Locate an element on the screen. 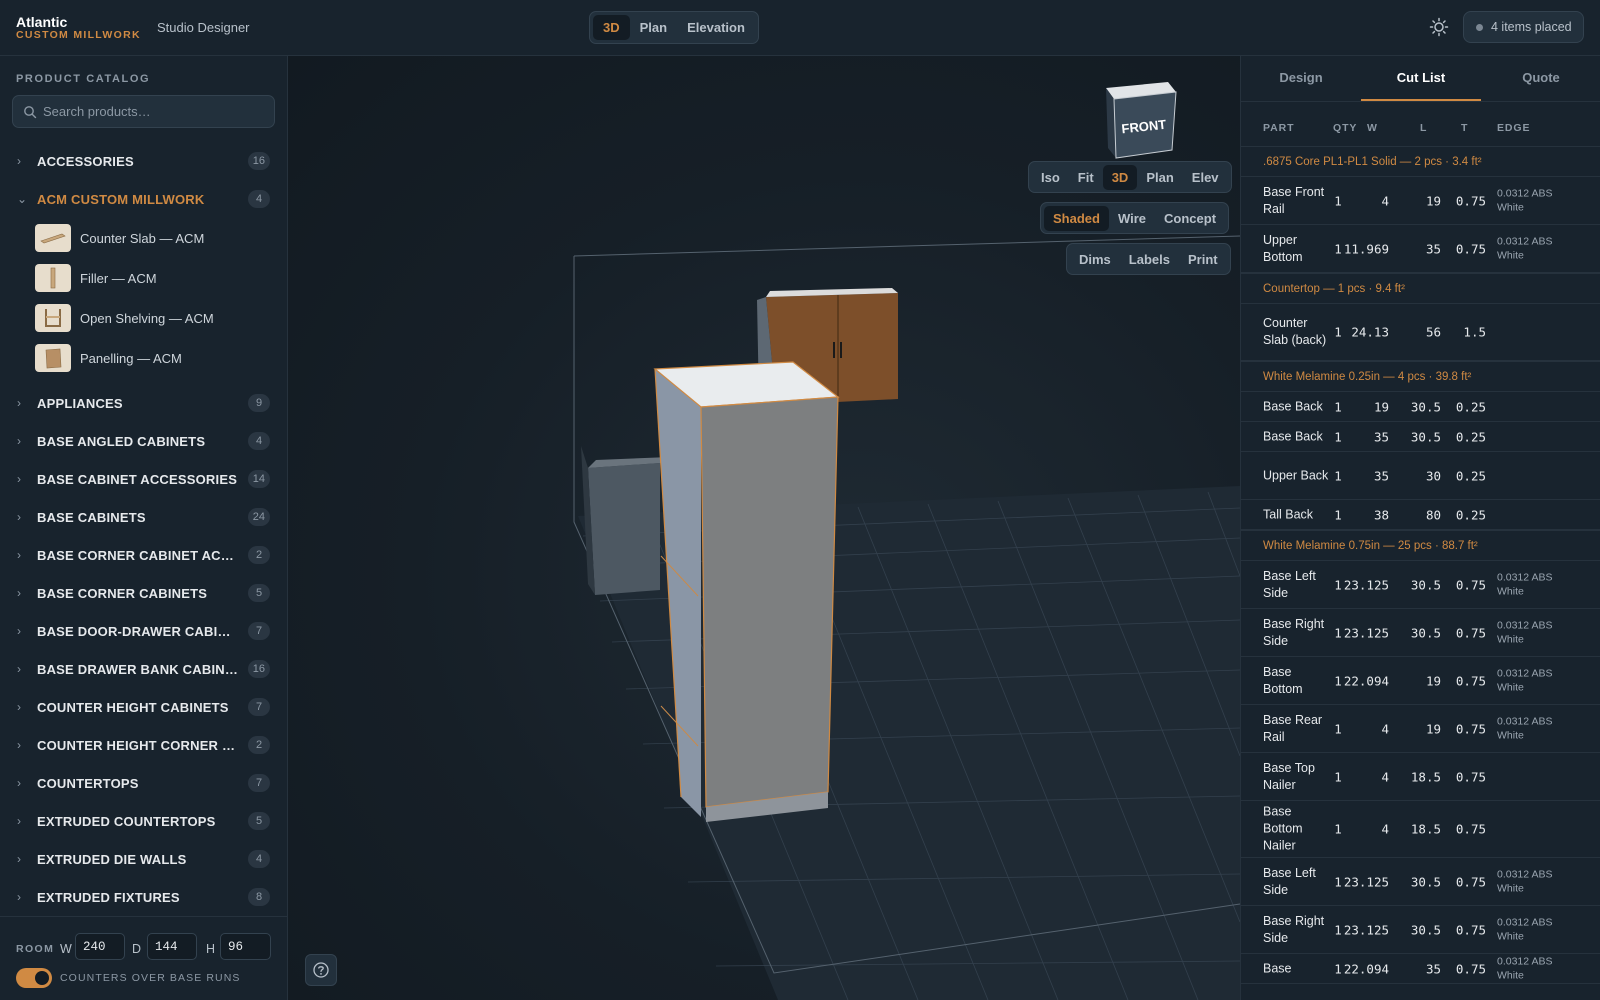  category-base-corner-cabinet-accessories: › BASE CORNER CABINET ACCE... 2 is located at coordinates (143, 555).